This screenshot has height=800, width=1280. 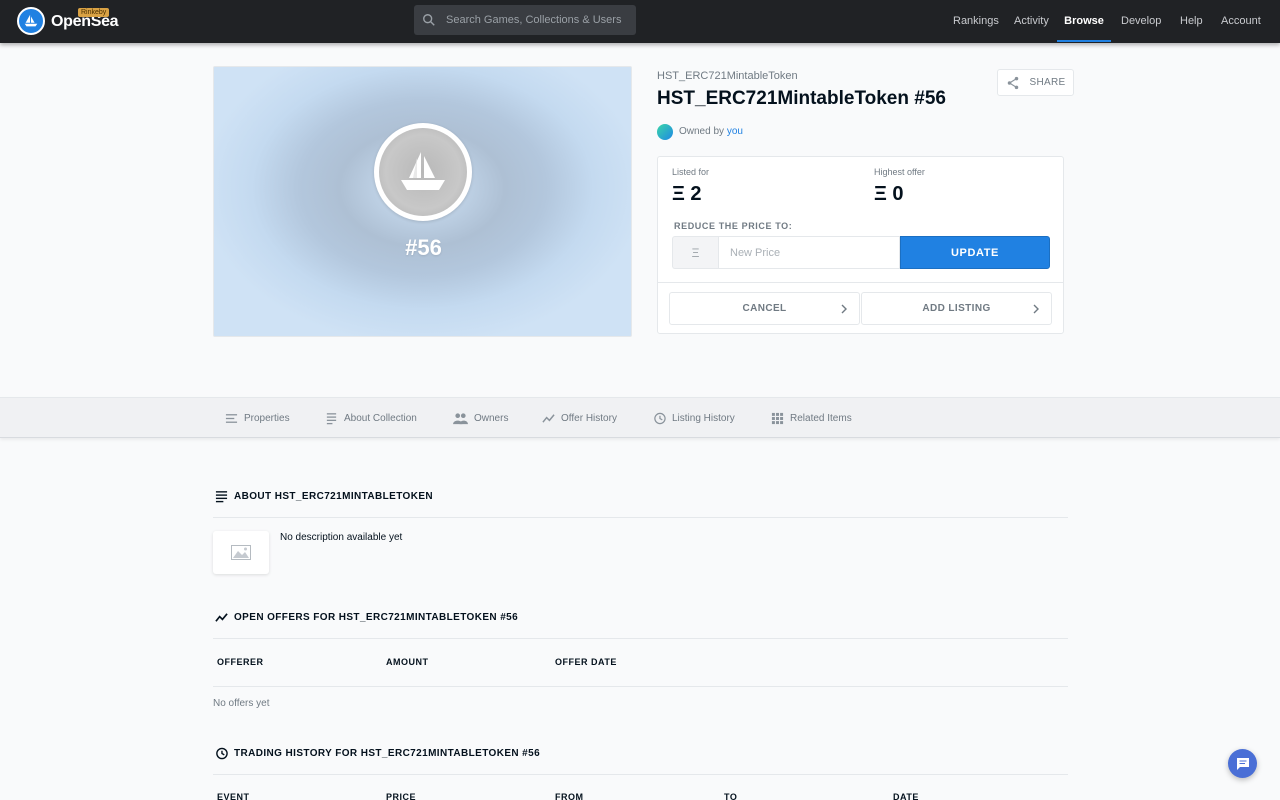 I want to click on owned-by-label: Owned by, so click(x=702, y=131).